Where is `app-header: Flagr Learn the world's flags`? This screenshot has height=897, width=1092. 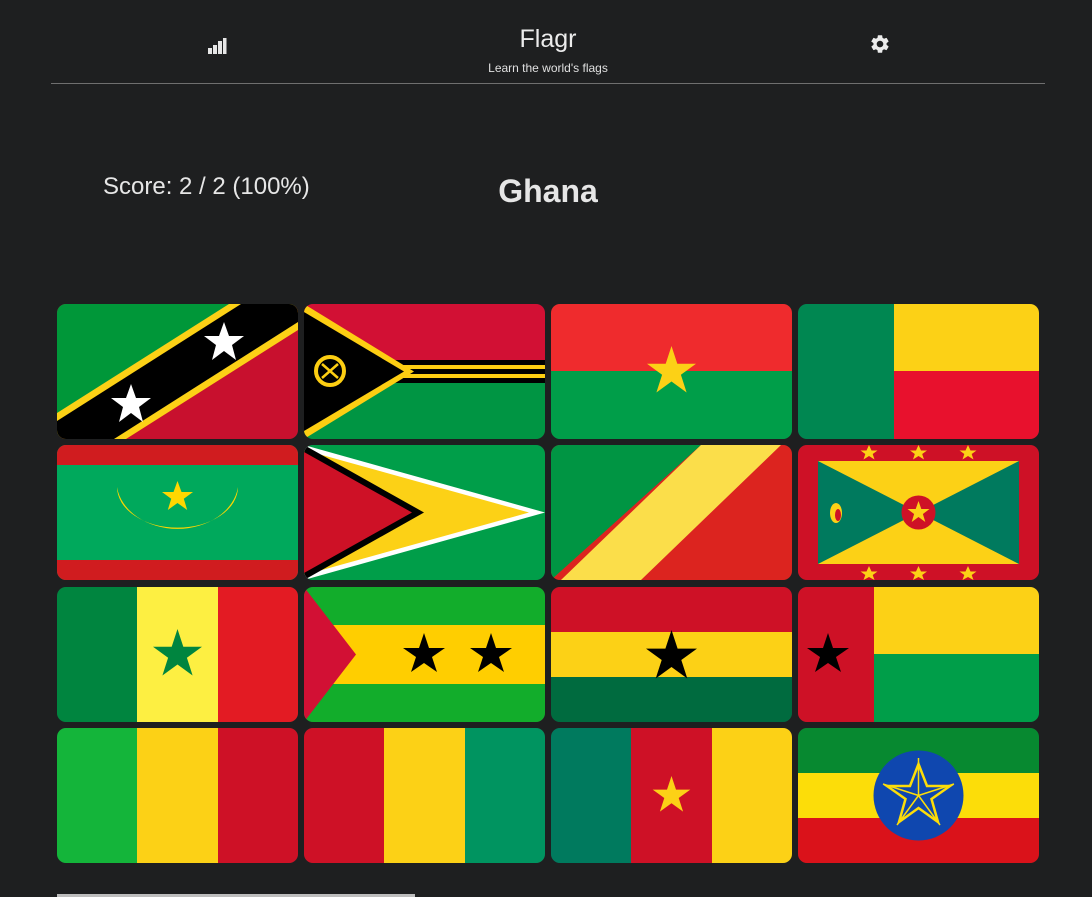 app-header: Flagr Learn the world's flags is located at coordinates (548, 42).